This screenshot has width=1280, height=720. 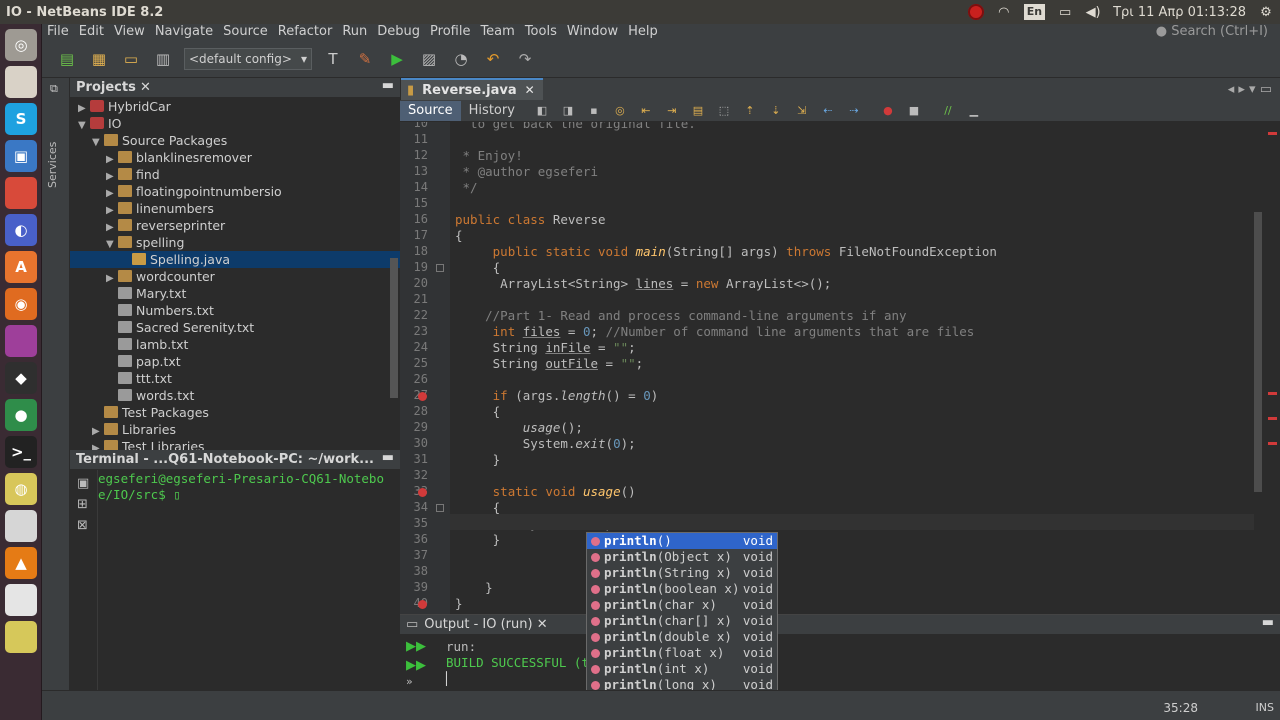 What do you see at coordinates (21, 230) in the screenshot?
I see `eclipse-icon: ◐` at bounding box center [21, 230].